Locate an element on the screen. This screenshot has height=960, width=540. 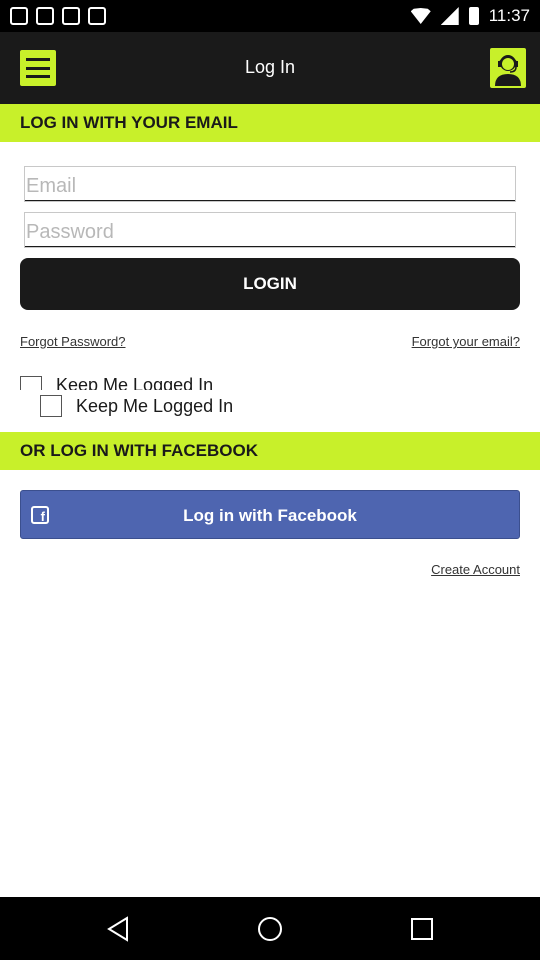
facebook-login-button: f Log in with Facebook is located at coordinates (270, 514).